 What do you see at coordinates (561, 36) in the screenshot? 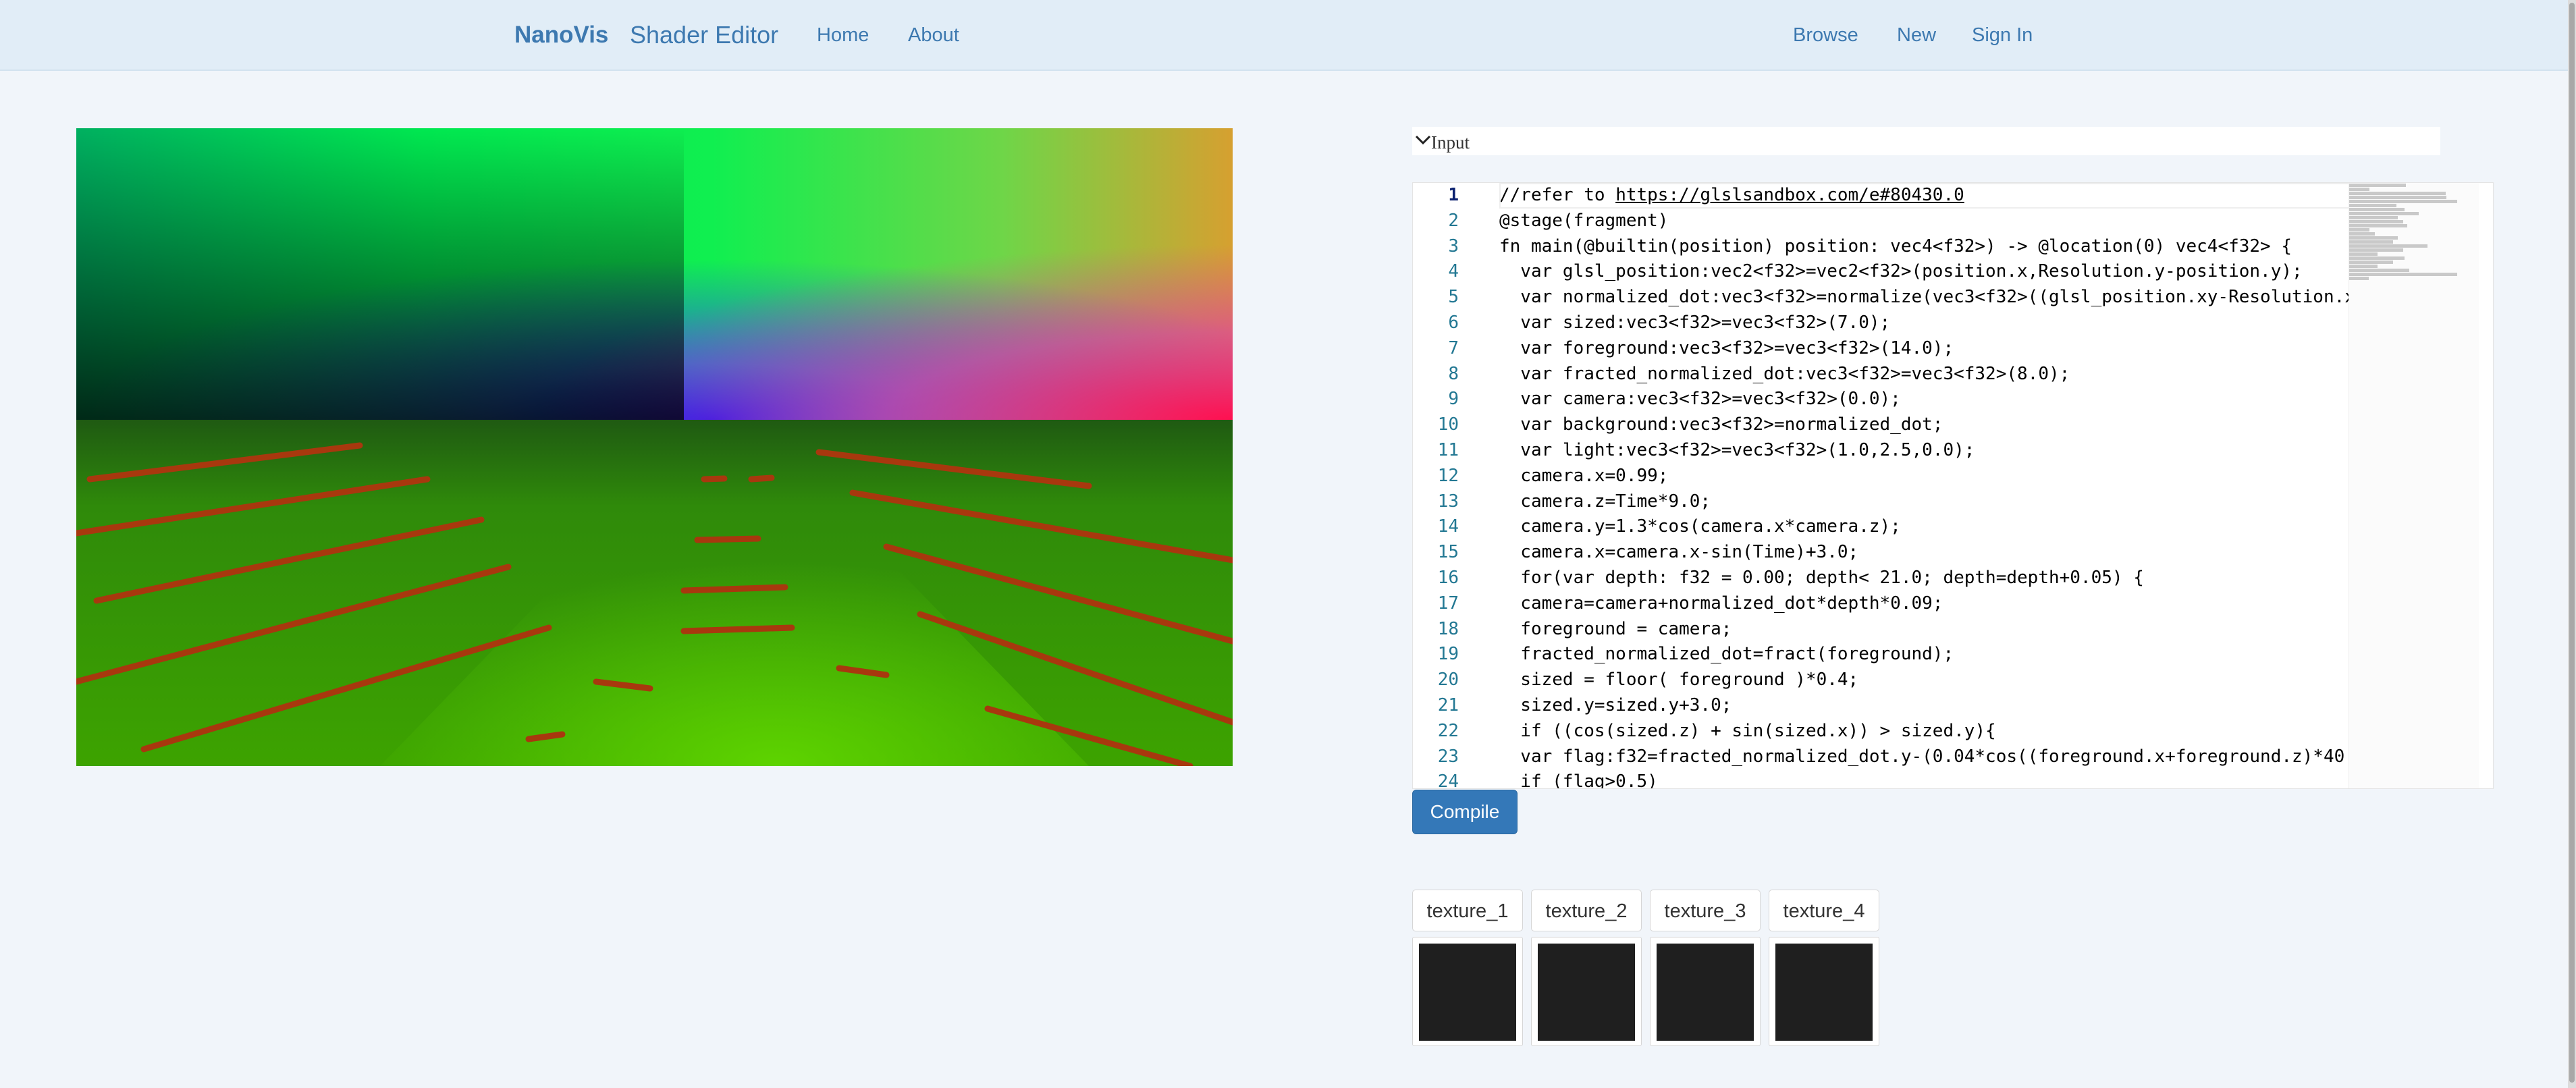
I see `brand-logo-link: NanoVis` at bounding box center [561, 36].